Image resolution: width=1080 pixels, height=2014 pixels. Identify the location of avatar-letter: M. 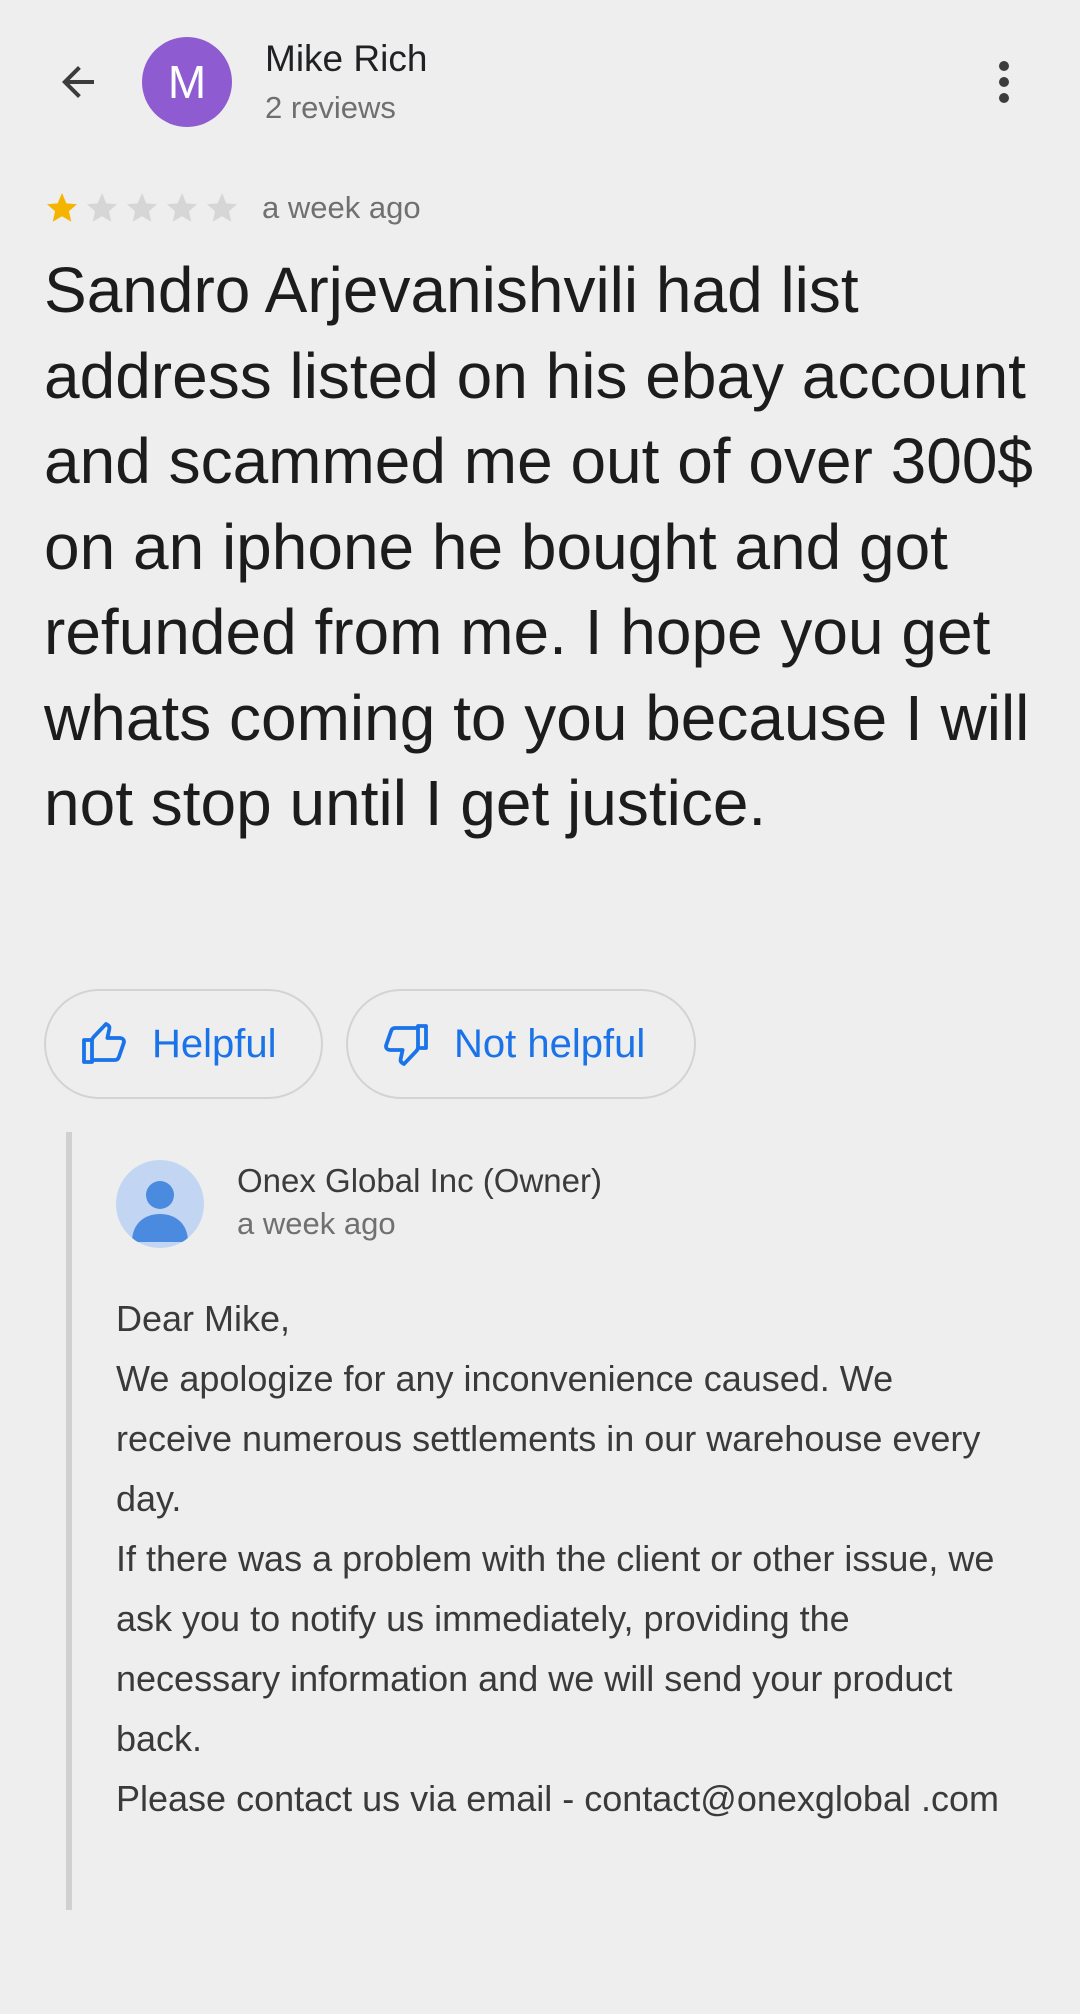
(187, 82).